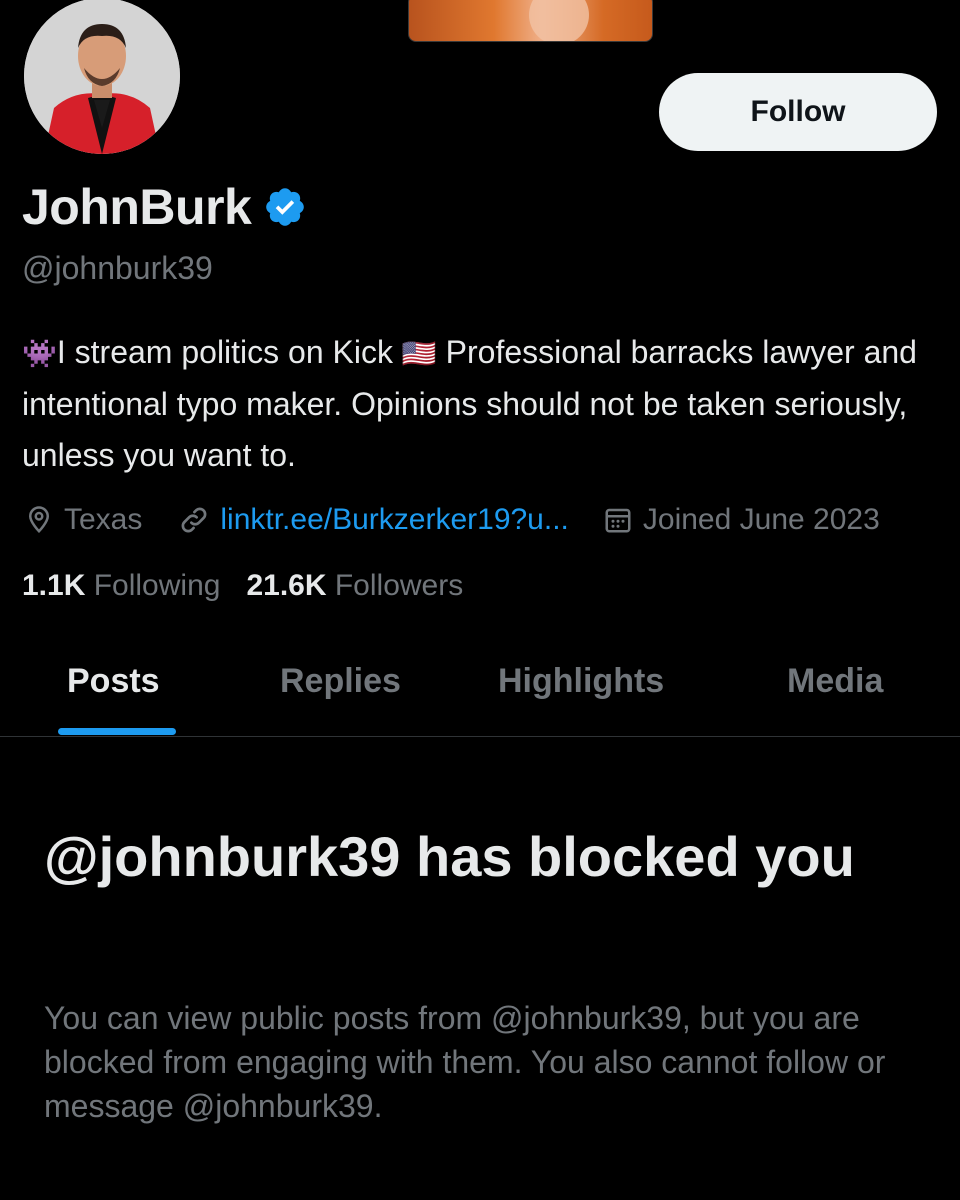 This screenshot has width=960, height=1200. I want to click on display-name: JohnBurk, so click(137, 207).